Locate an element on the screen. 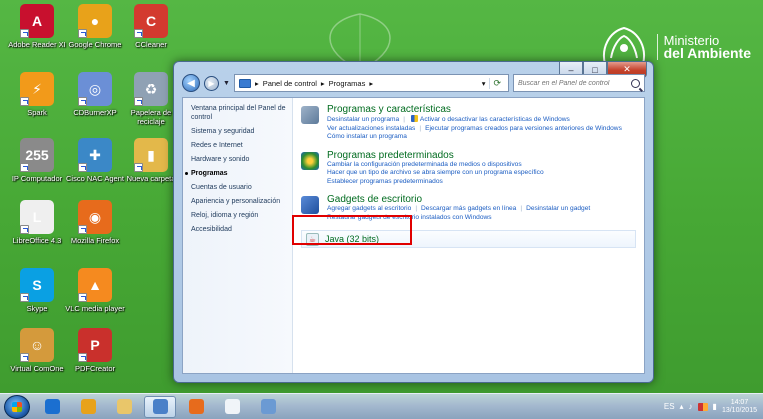 The image size is (763, 419). desktop-gadgets-icon is located at coordinates (310, 205).